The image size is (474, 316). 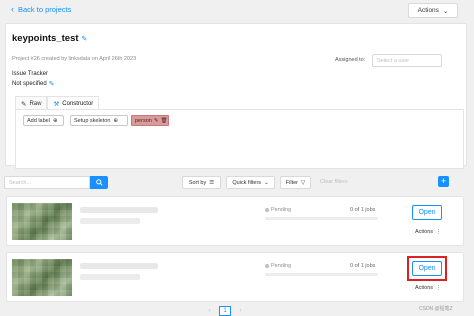 I want to click on build-icon: ⚒, so click(x=56, y=104).